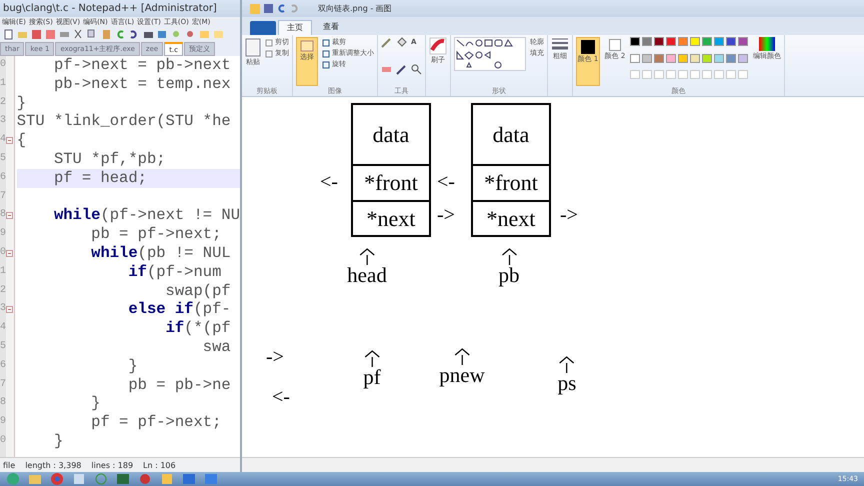 The height and width of the screenshot is (486, 864). I want to click on pointer-label: pf, so click(372, 377).